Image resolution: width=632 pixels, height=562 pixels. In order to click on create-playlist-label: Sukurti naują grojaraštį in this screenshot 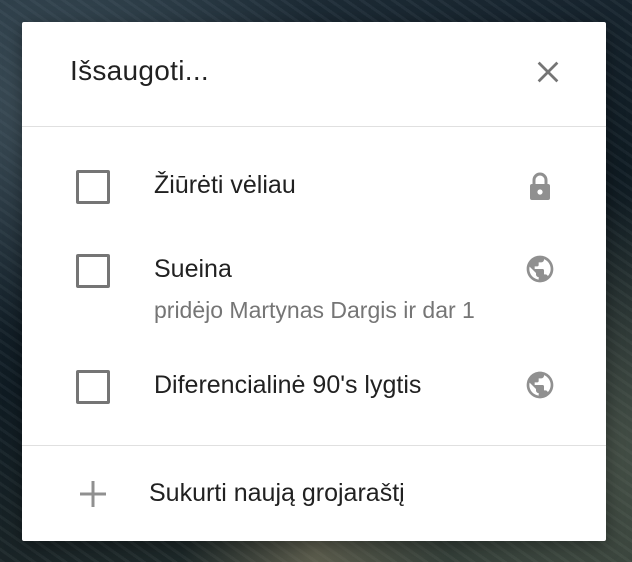, I will do `click(277, 493)`.